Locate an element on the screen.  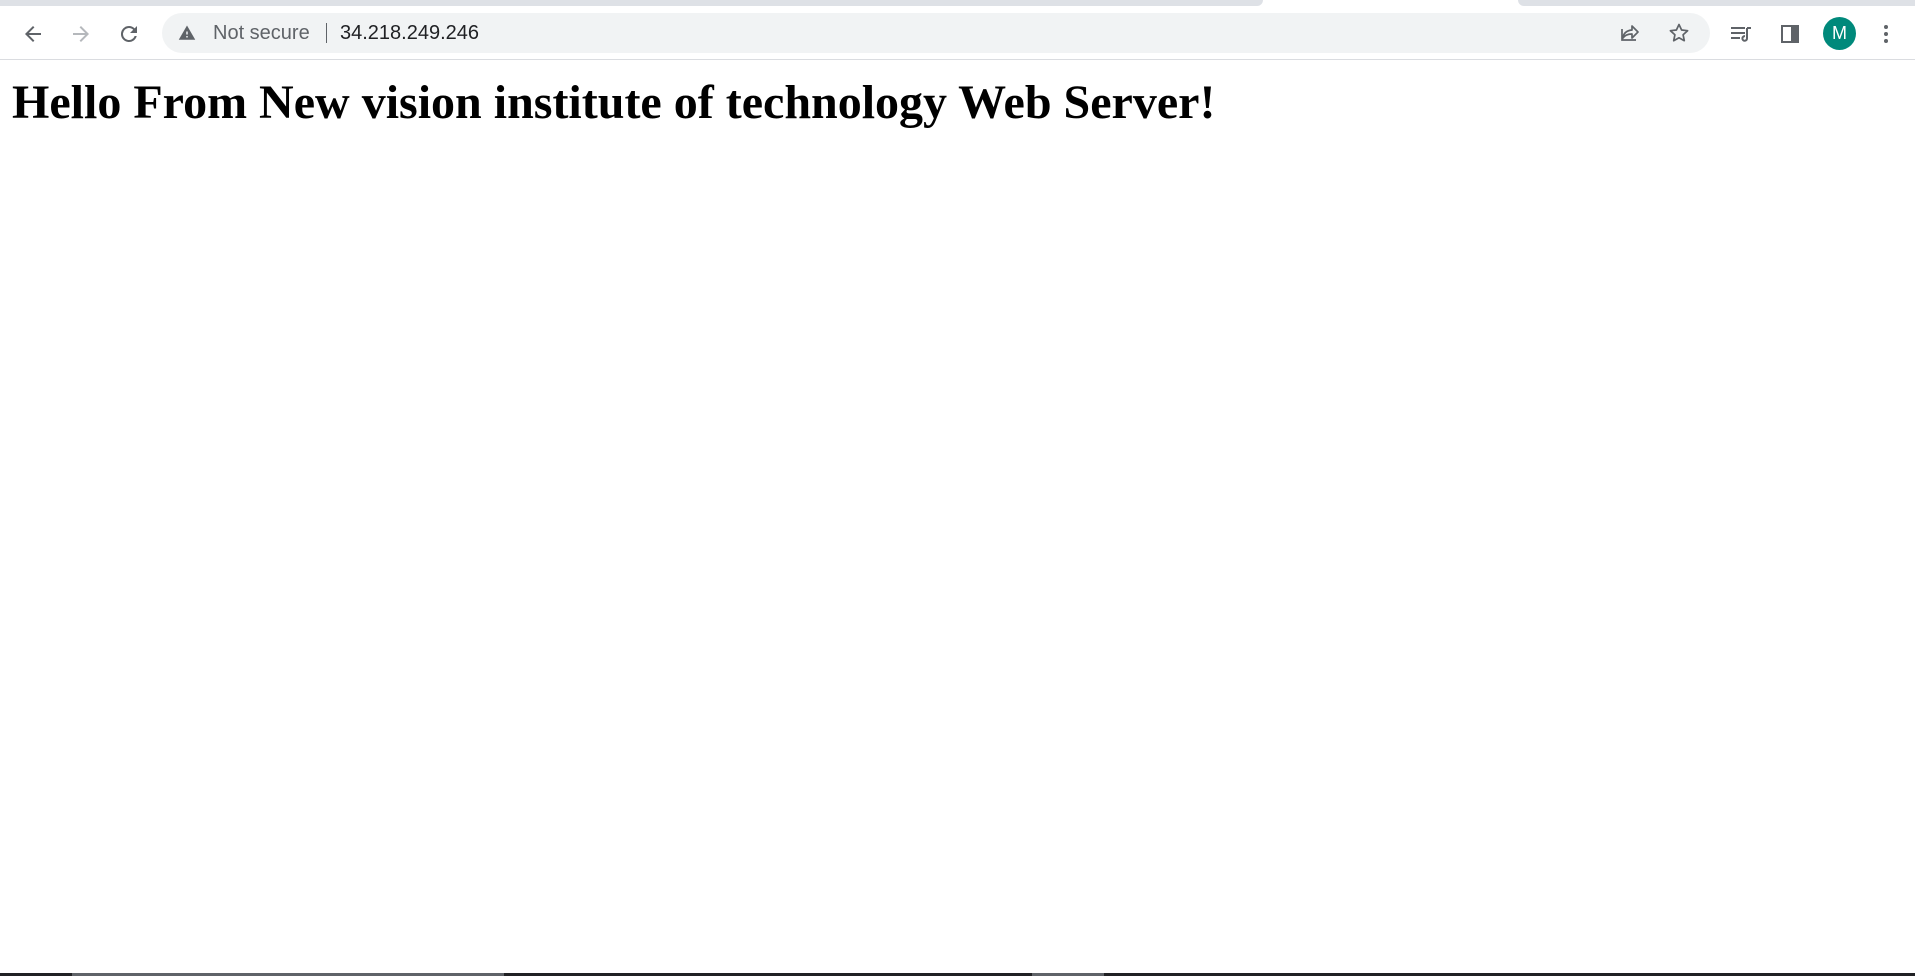
profile-avatar: M is located at coordinates (1839, 33).